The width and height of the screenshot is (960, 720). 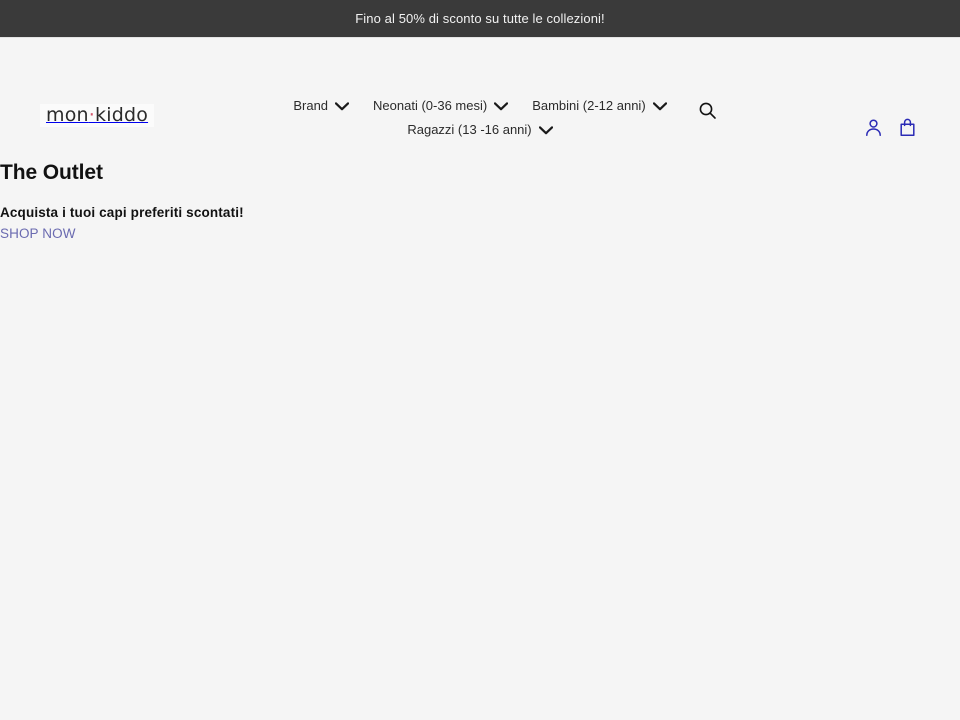 I want to click on cart-icon, so click(x=907, y=127).